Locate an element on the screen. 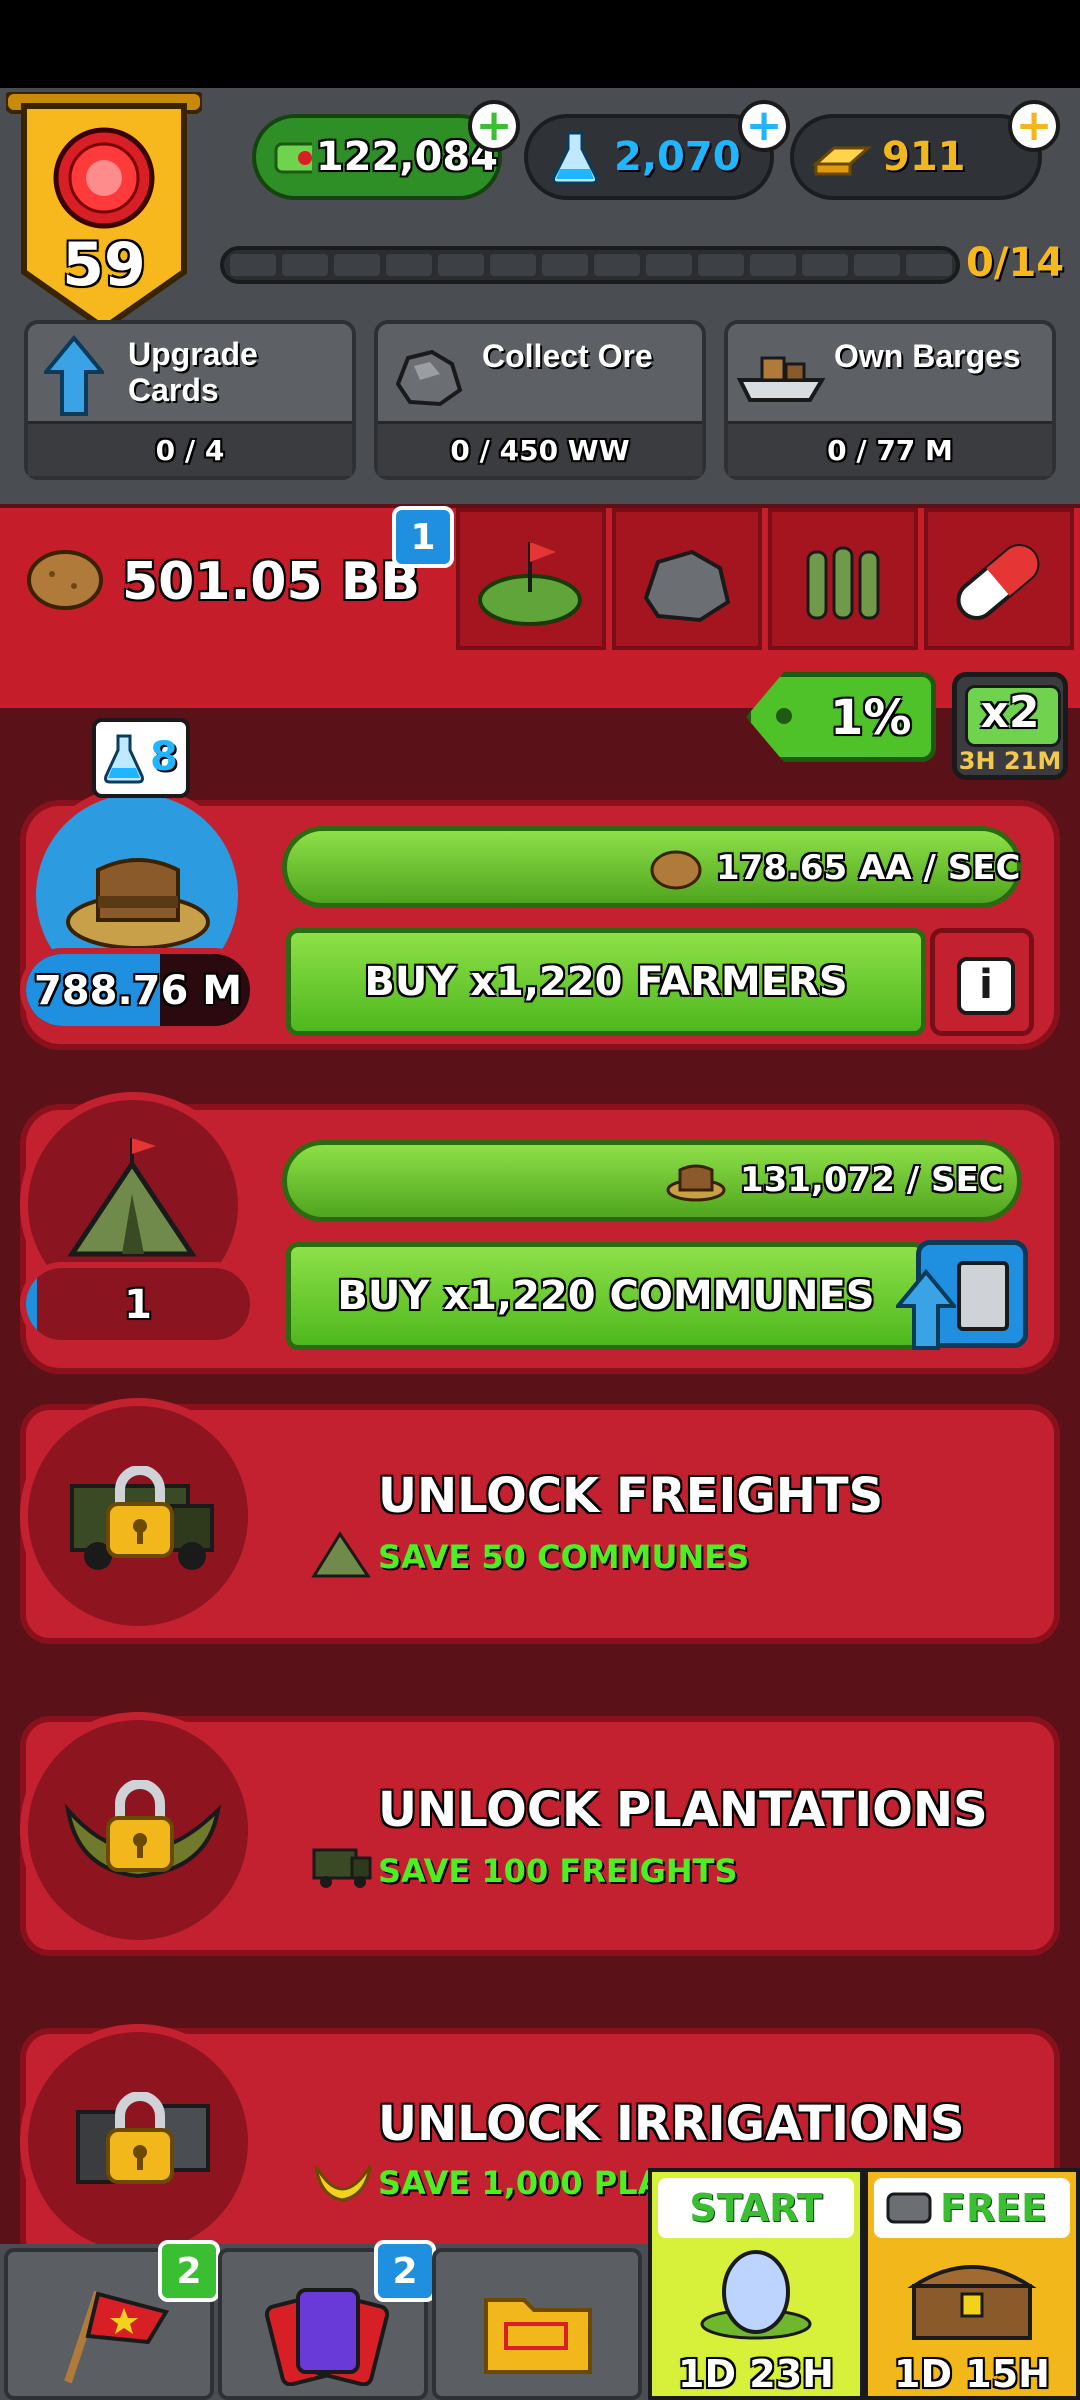  plantations-locked-requirement: SAVE 100 FREIGHTS is located at coordinates (558, 1871).